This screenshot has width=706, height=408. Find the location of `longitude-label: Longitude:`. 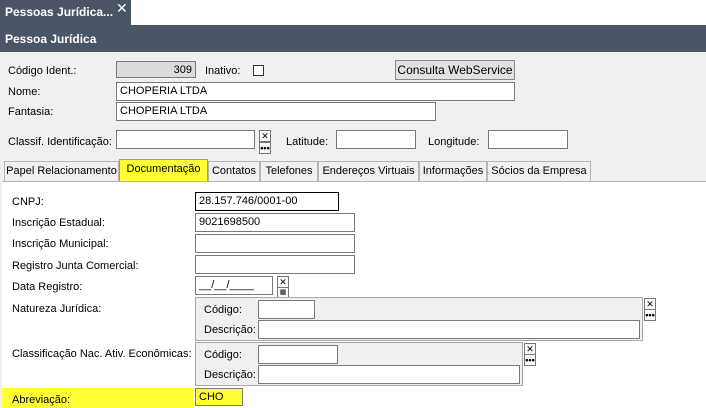

longitude-label: Longitude: is located at coordinates (454, 142).